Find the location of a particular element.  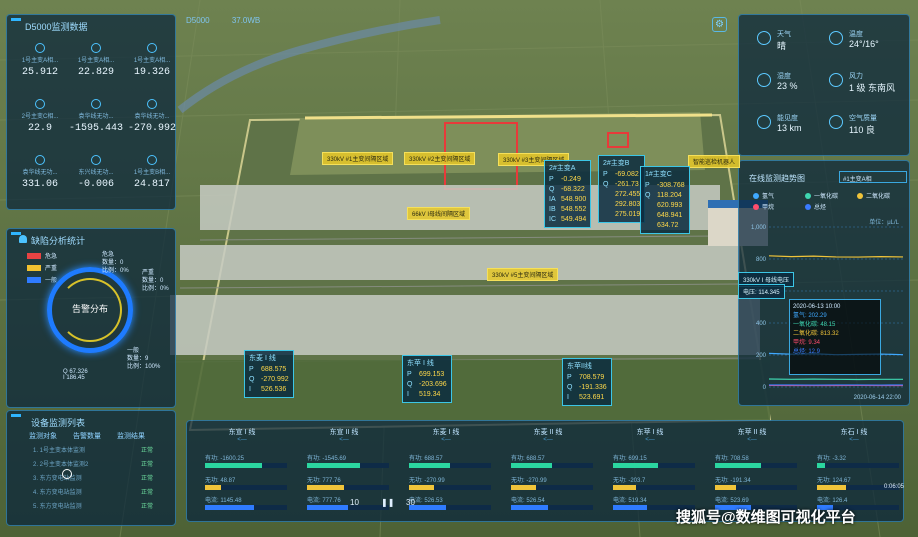

feeder-card: 东苹II线 P 708.579 Q -191.336 I 523.691 is located at coordinates (587, 382).